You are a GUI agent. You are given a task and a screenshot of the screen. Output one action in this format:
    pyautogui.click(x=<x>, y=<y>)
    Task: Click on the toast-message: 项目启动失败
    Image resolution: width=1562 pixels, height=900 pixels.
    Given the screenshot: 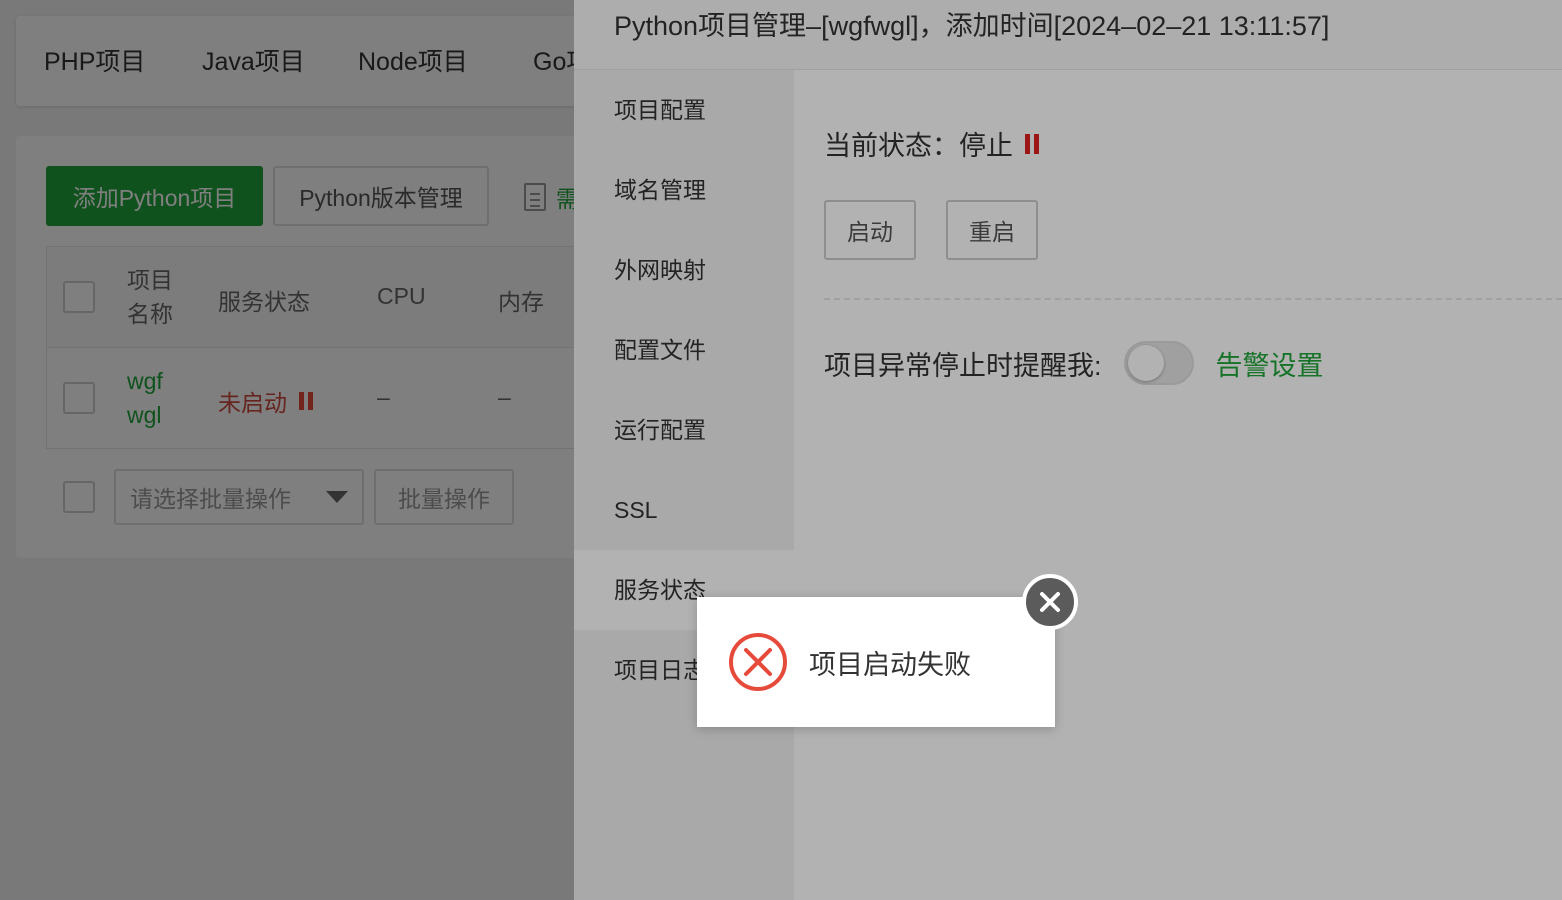 What is the action you would take?
    pyautogui.click(x=890, y=664)
    